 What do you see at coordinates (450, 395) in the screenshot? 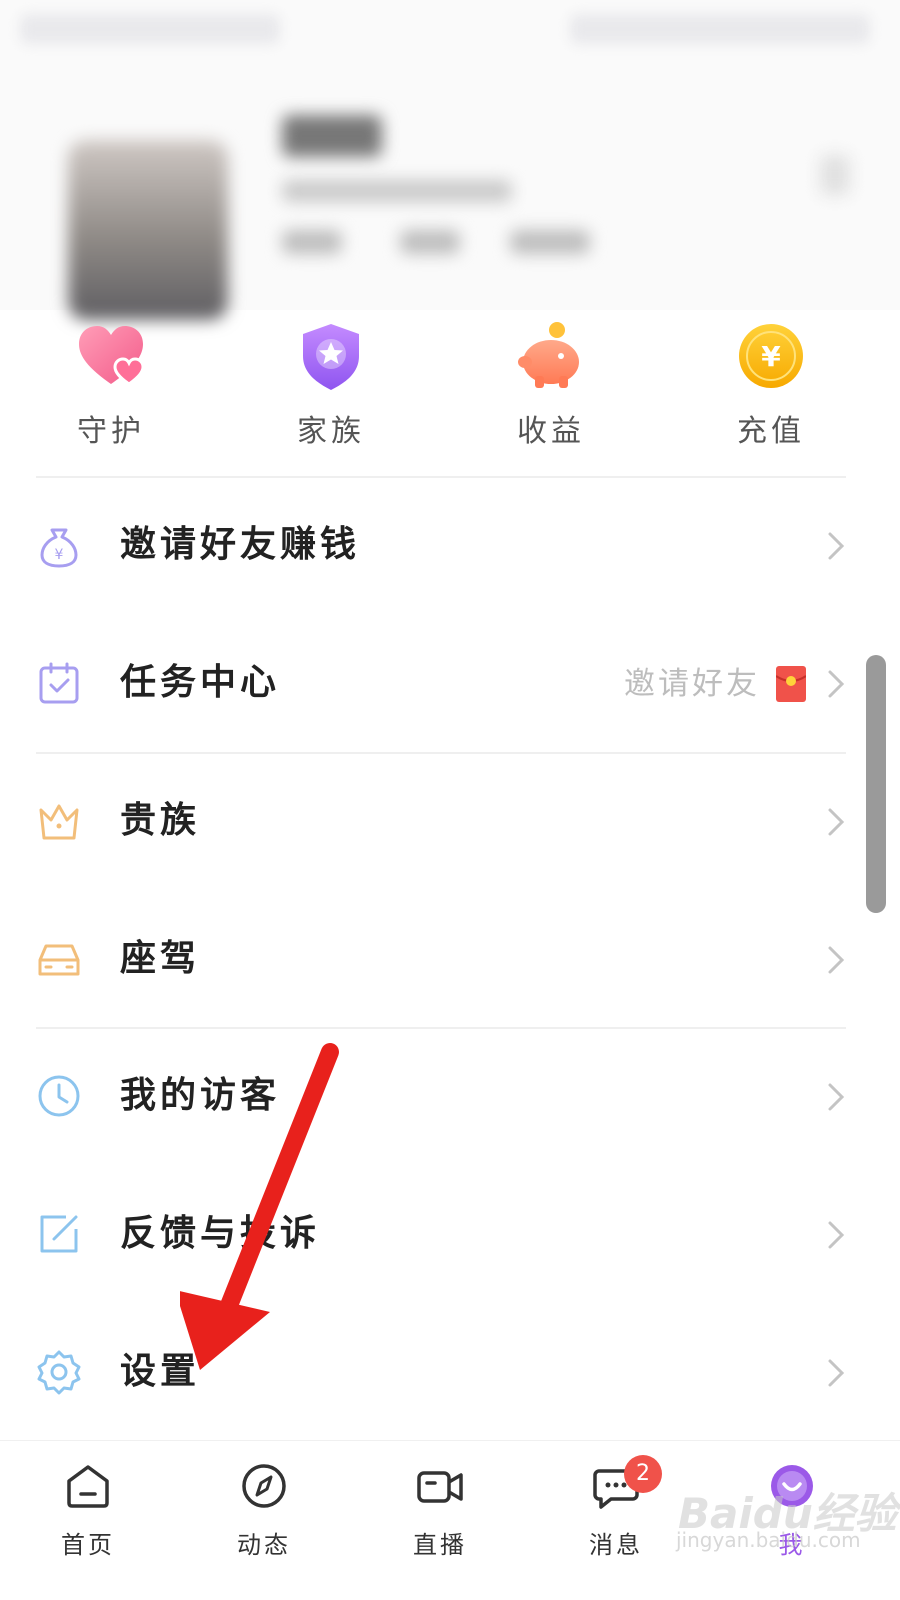
I see `quick-actions: 守护 家族 收益 ¥ 充值` at bounding box center [450, 395].